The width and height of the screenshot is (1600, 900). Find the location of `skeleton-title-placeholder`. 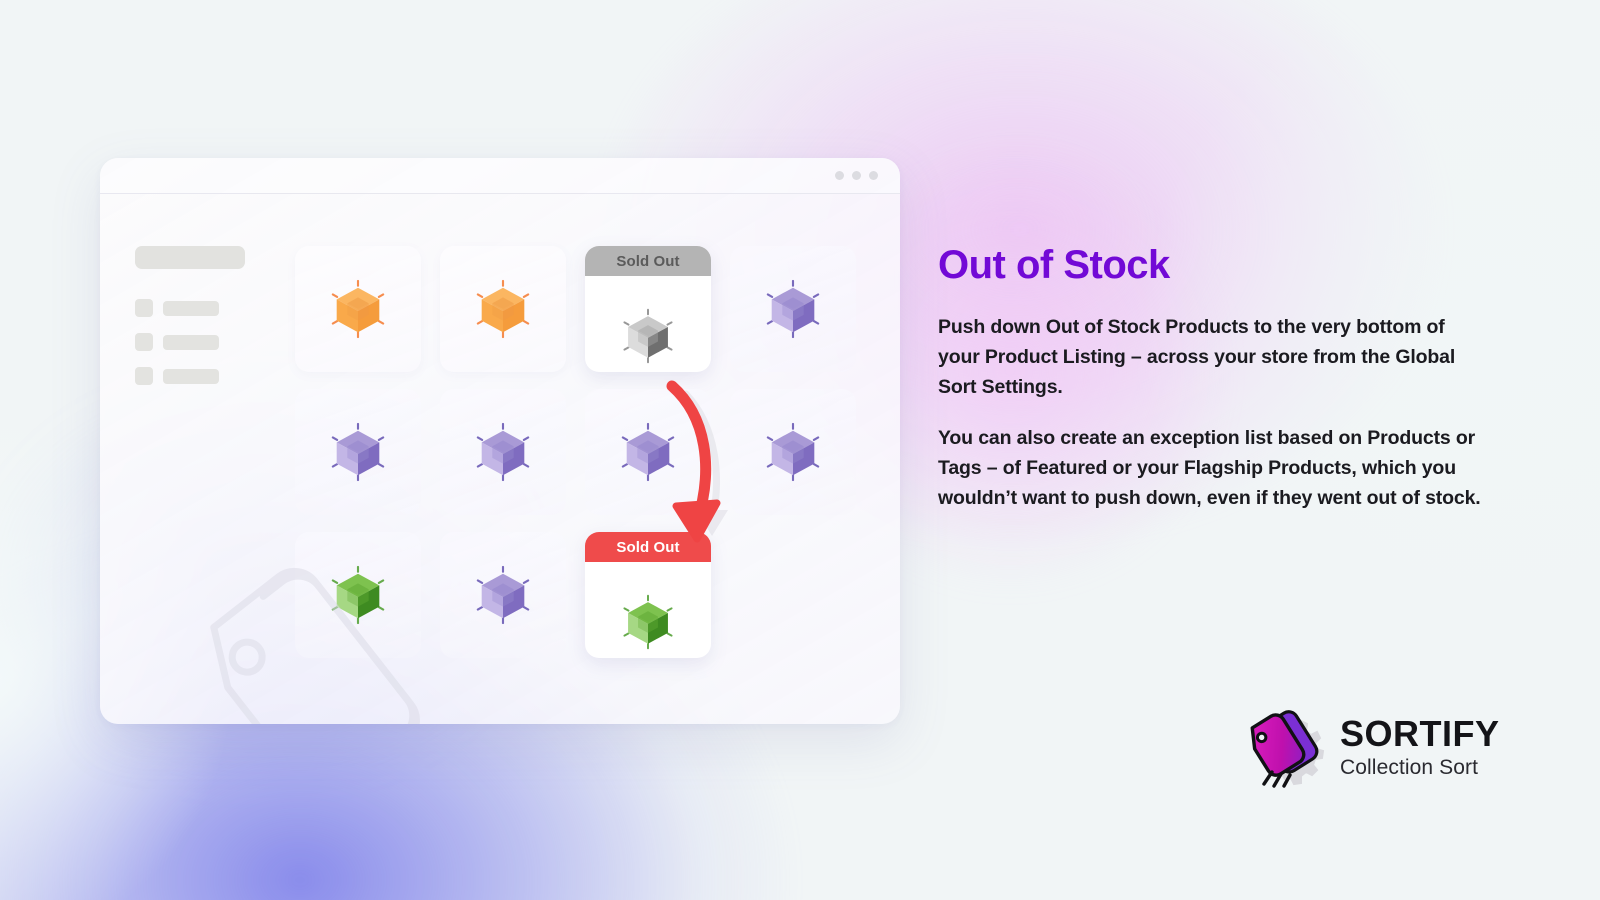

skeleton-title-placeholder is located at coordinates (190, 257).